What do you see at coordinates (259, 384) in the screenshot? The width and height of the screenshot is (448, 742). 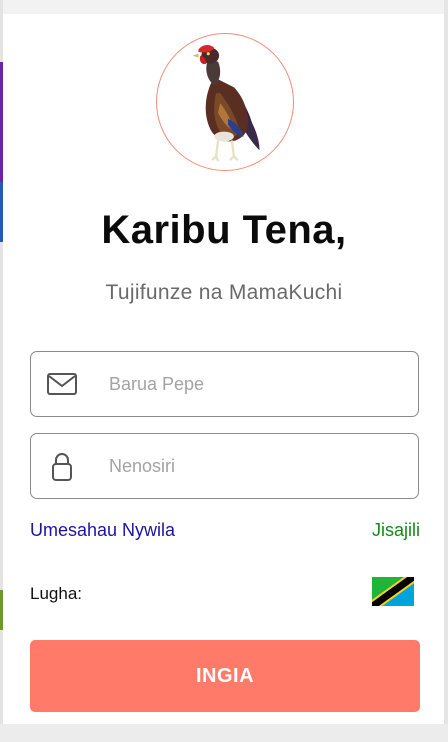 I see `email-input` at bounding box center [259, 384].